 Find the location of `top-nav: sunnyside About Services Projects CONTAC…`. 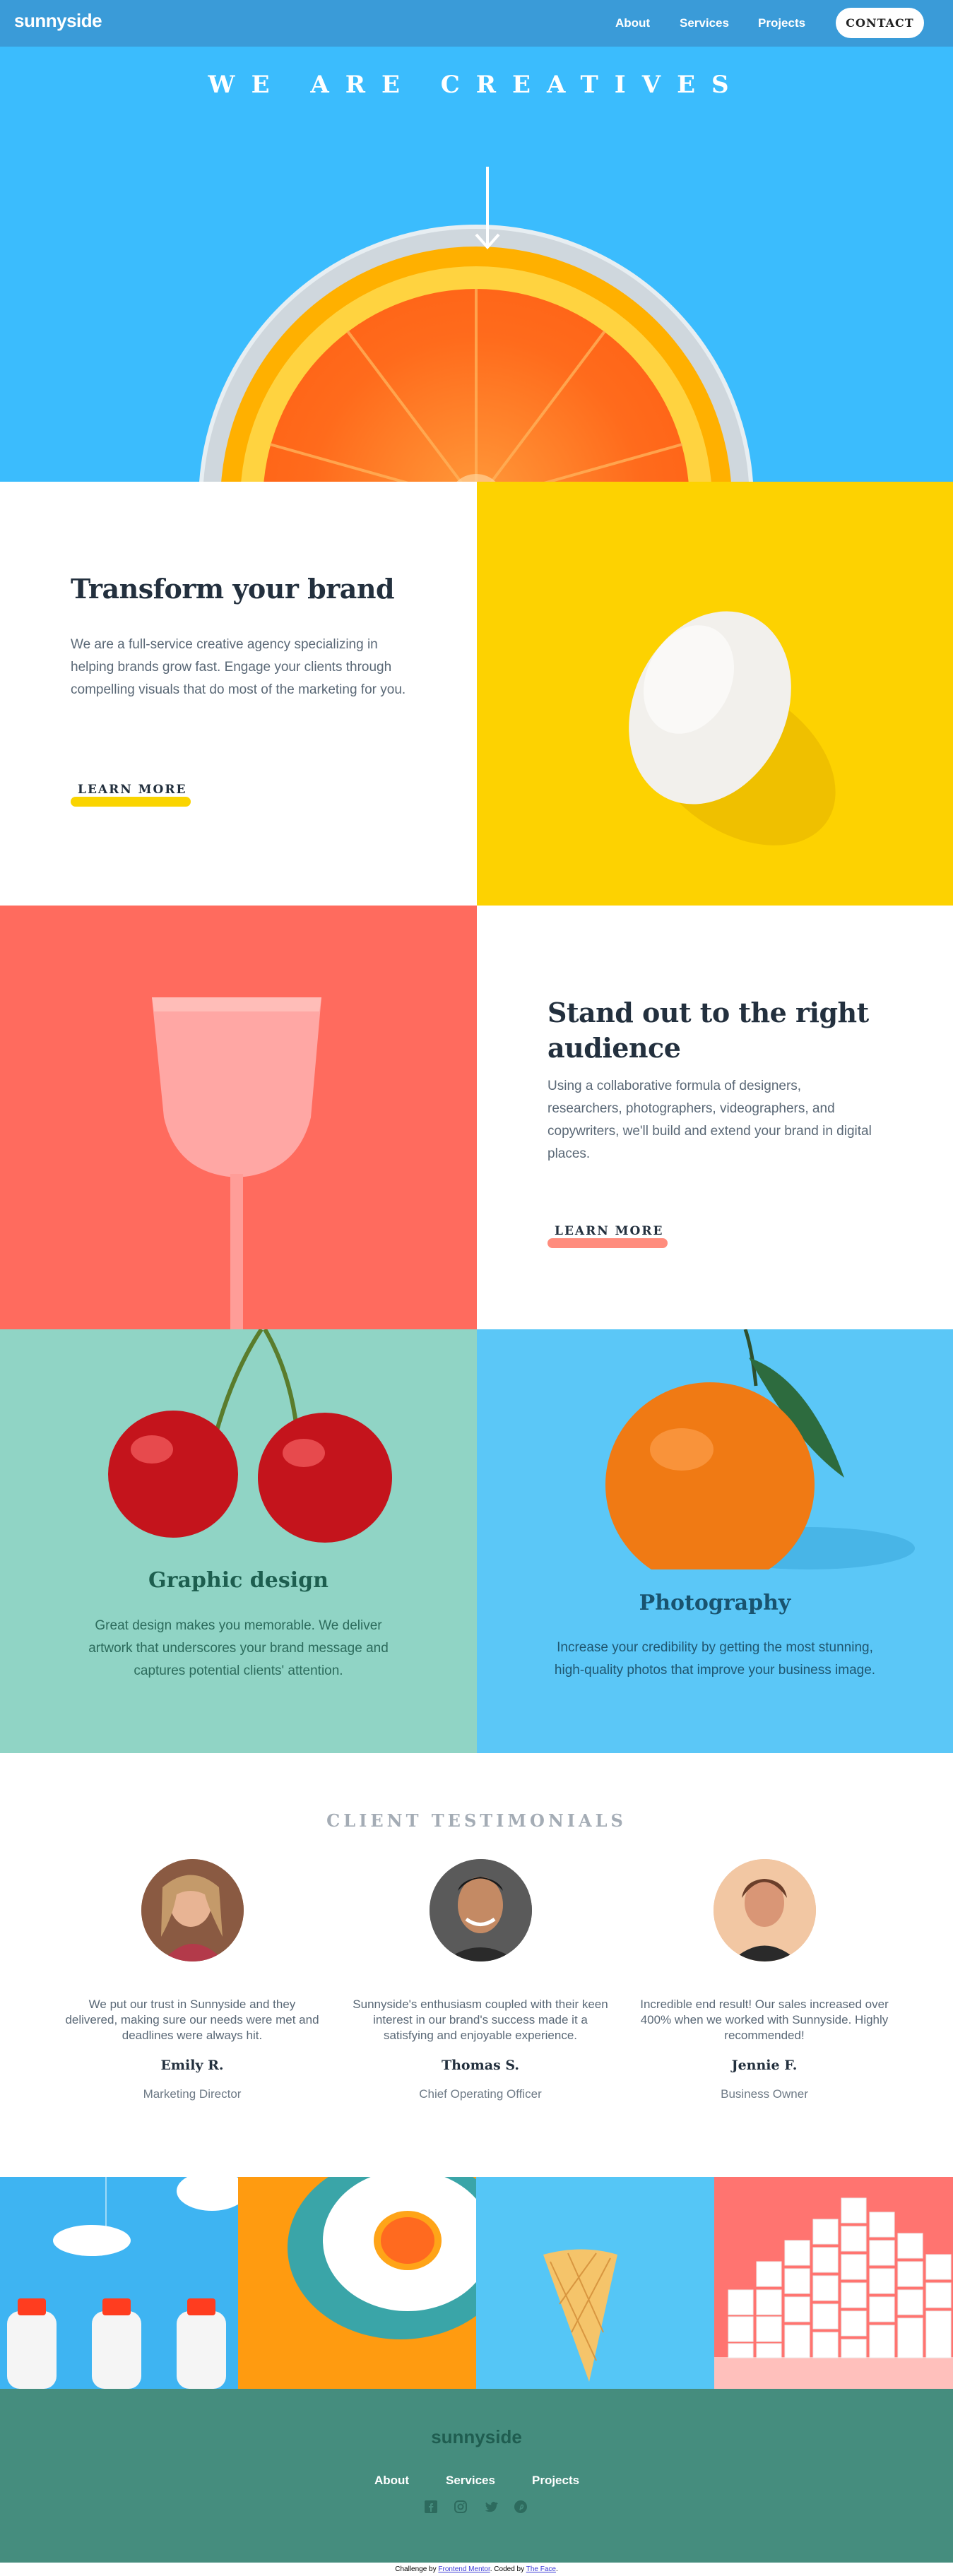

top-nav: sunnyside About Services Projects CONTAC… is located at coordinates (476, 23).